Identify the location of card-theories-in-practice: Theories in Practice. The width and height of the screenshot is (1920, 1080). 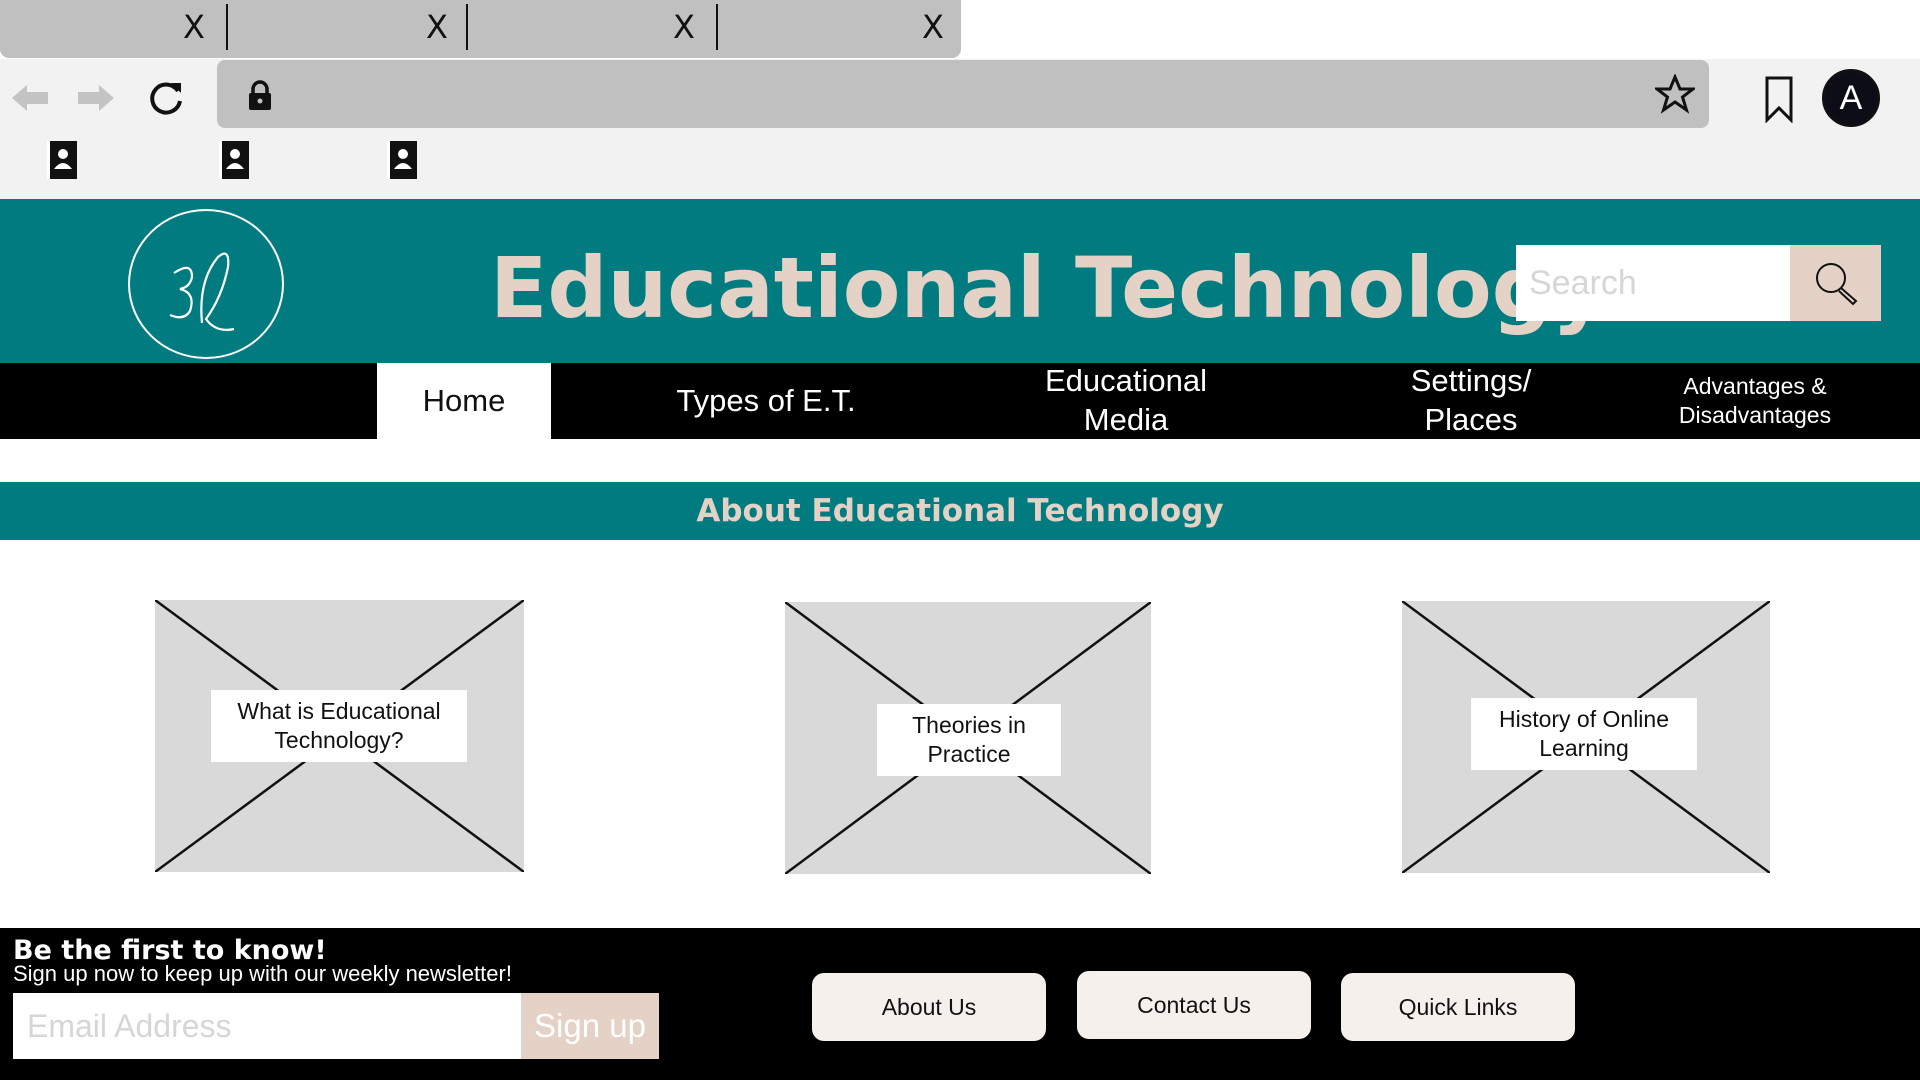
(968, 738).